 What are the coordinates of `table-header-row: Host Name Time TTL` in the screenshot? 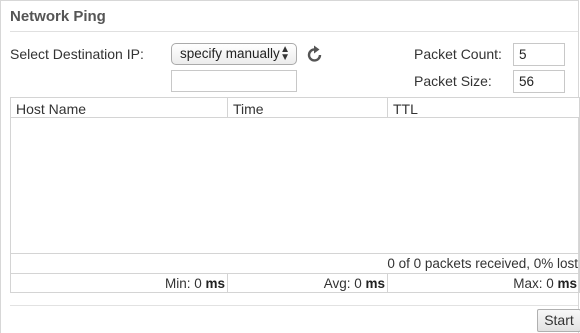 It's located at (295, 107).